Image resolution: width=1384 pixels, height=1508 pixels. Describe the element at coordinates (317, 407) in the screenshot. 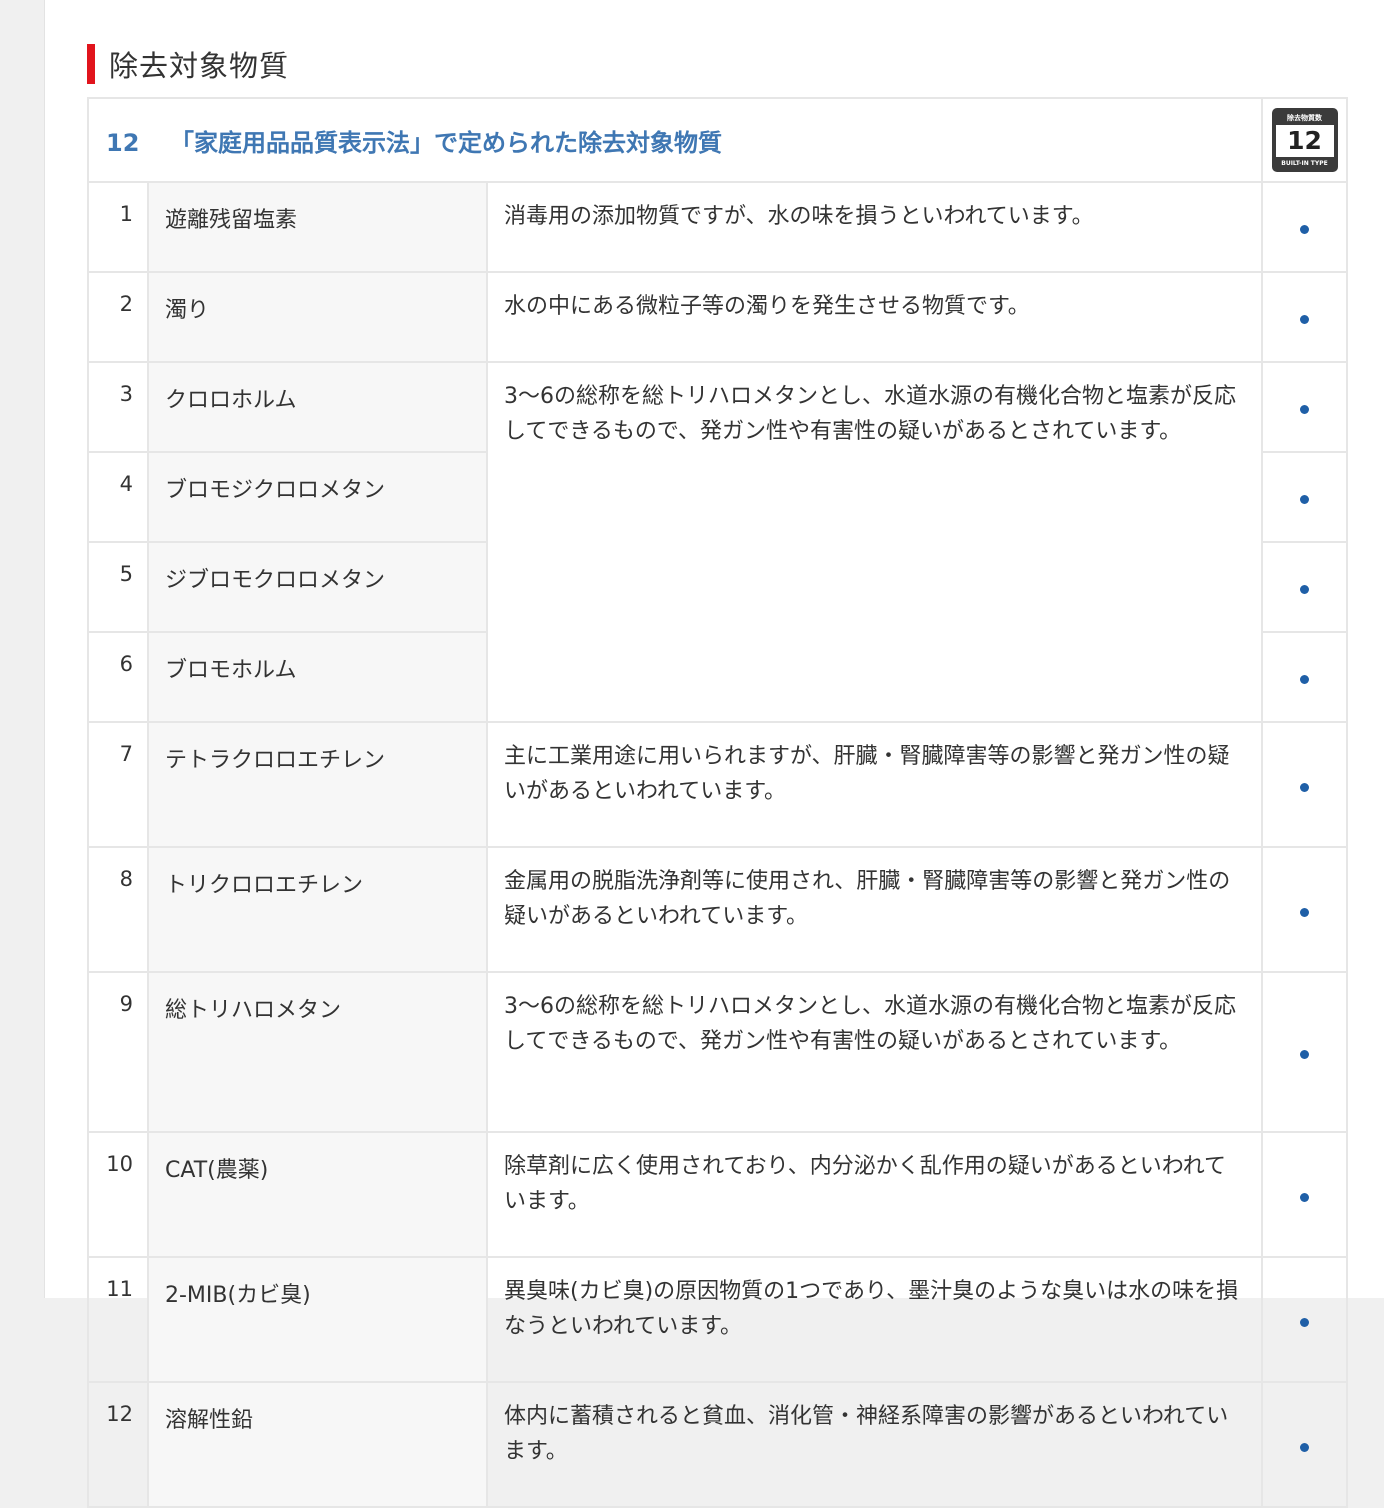

I see `substance-name: クロロホルム` at that location.